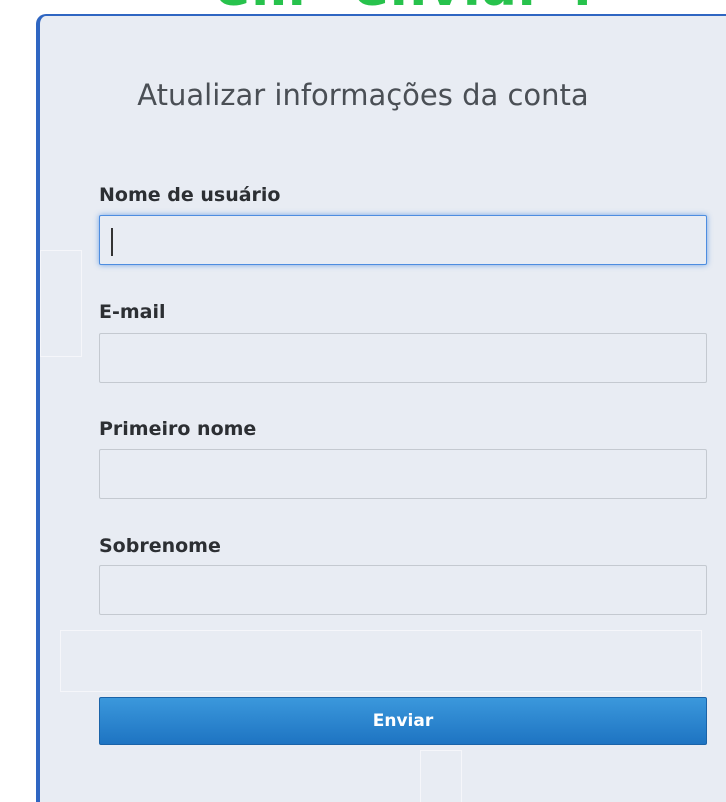 The width and height of the screenshot is (726, 802). I want to click on first-name-input, so click(403, 474).